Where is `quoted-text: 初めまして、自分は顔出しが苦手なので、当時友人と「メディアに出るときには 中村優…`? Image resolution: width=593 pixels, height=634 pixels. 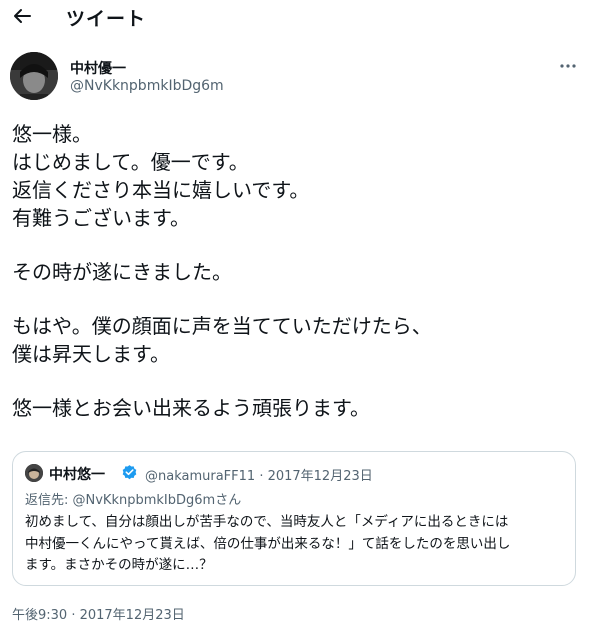 quoted-text: 初めまして、自分は顔出しが苦手なので、当時友人と「メディアに出るときには 中村優… is located at coordinates (297, 544).